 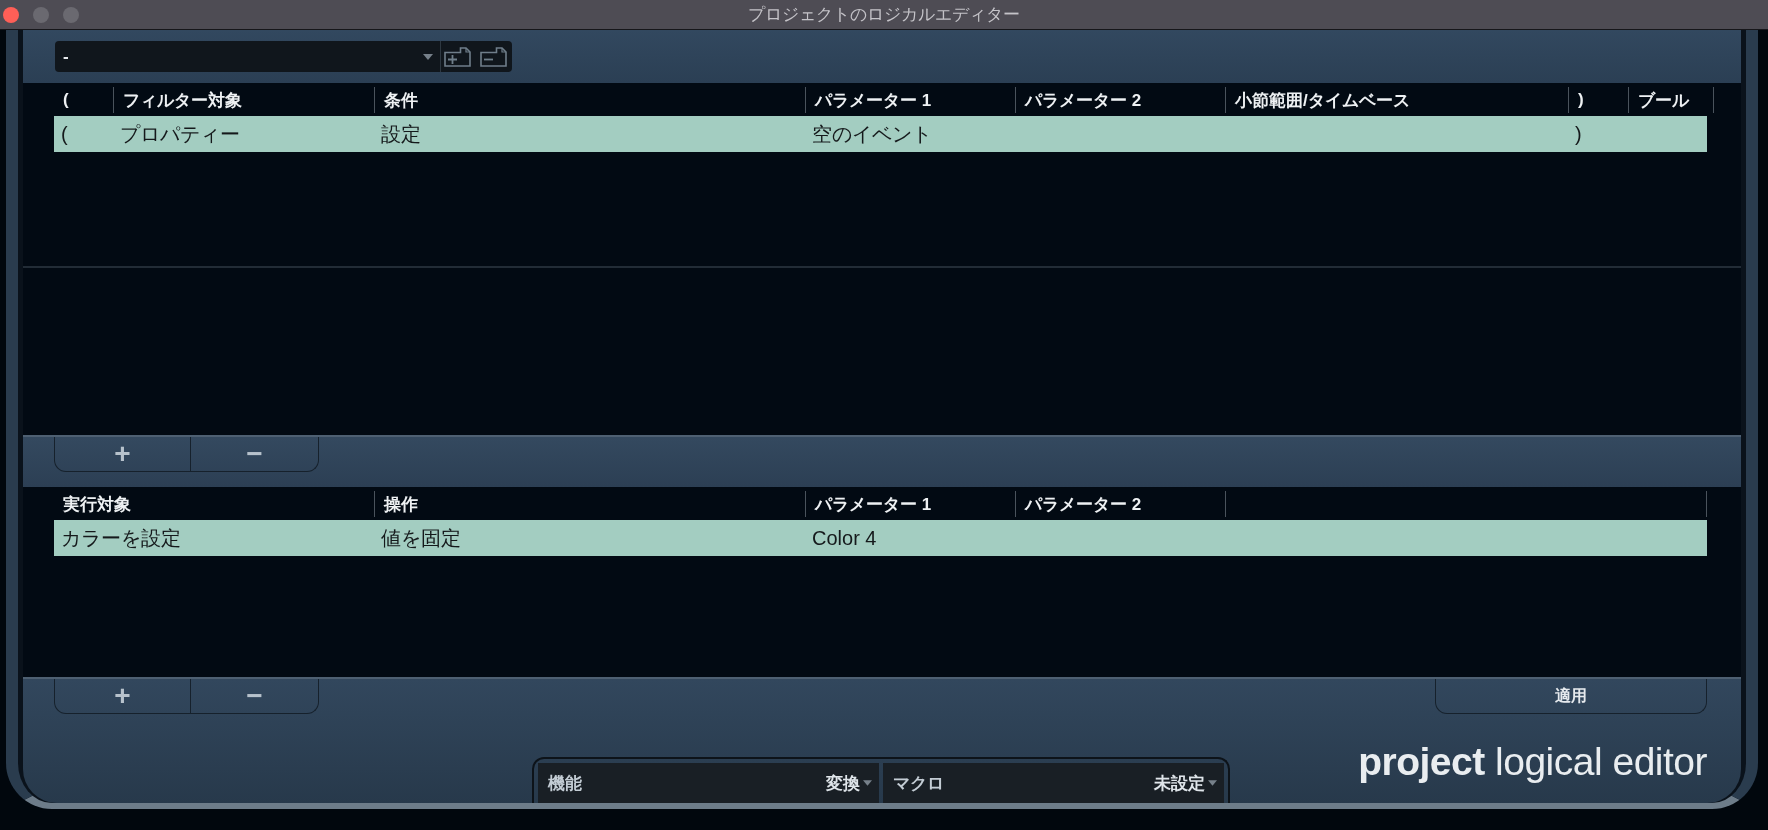 What do you see at coordinates (1578, 134) in the screenshot?
I see `table-cell-text: )` at bounding box center [1578, 134].